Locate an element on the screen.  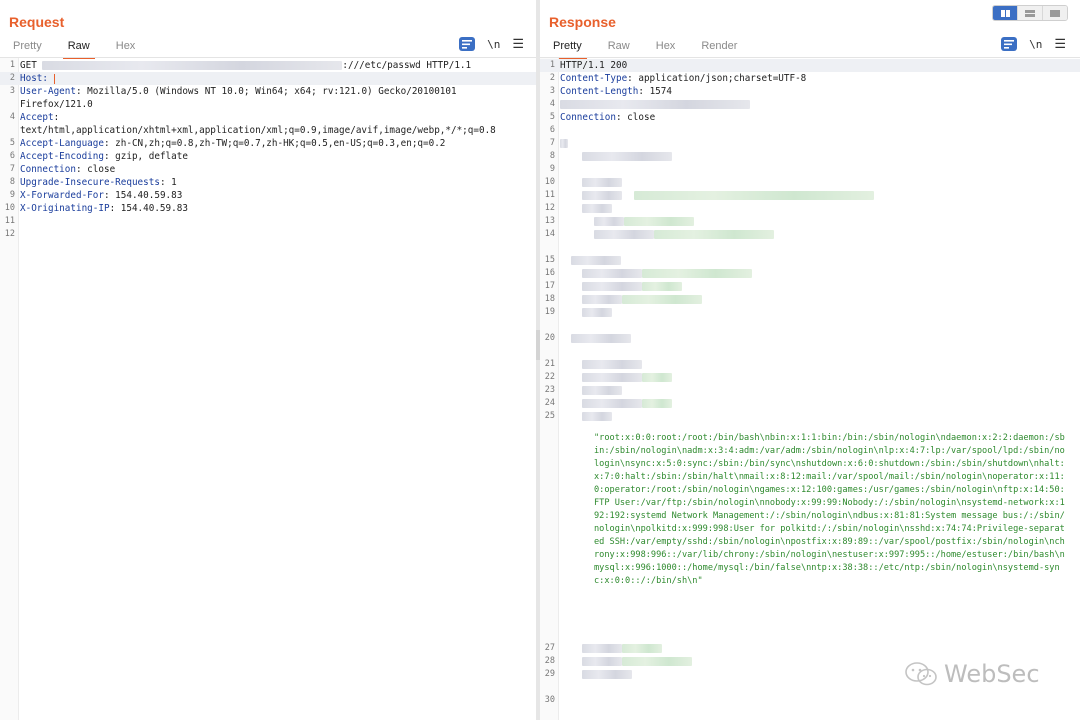
code-line: 10 X-Originating-IP: 154.40.59.83 is located at coordinates (268, 208).